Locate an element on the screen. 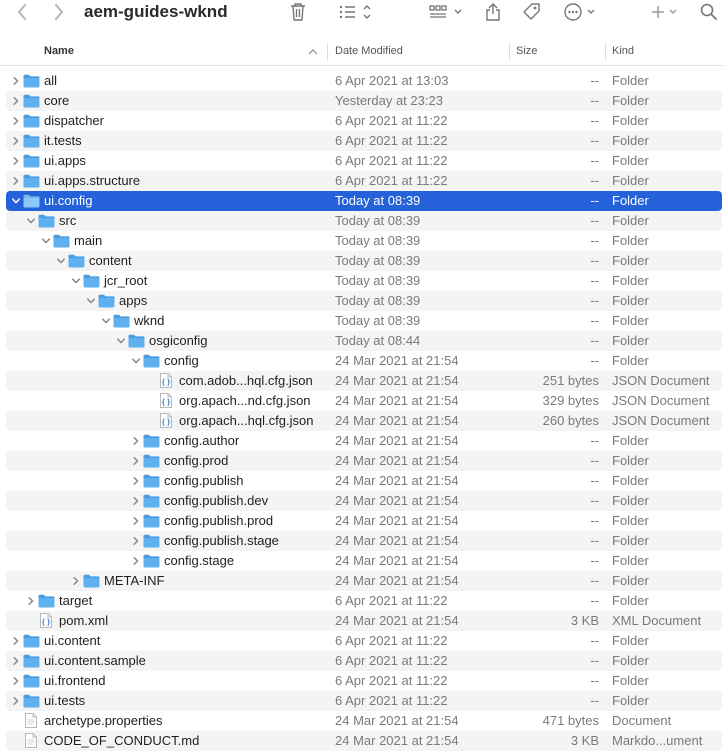 This screenshot has height=751, width=724. file-row-ui-tests: ui.tests 6 Apr 2021 at 11:22 -- Folder is located at coordinates (364, 701).